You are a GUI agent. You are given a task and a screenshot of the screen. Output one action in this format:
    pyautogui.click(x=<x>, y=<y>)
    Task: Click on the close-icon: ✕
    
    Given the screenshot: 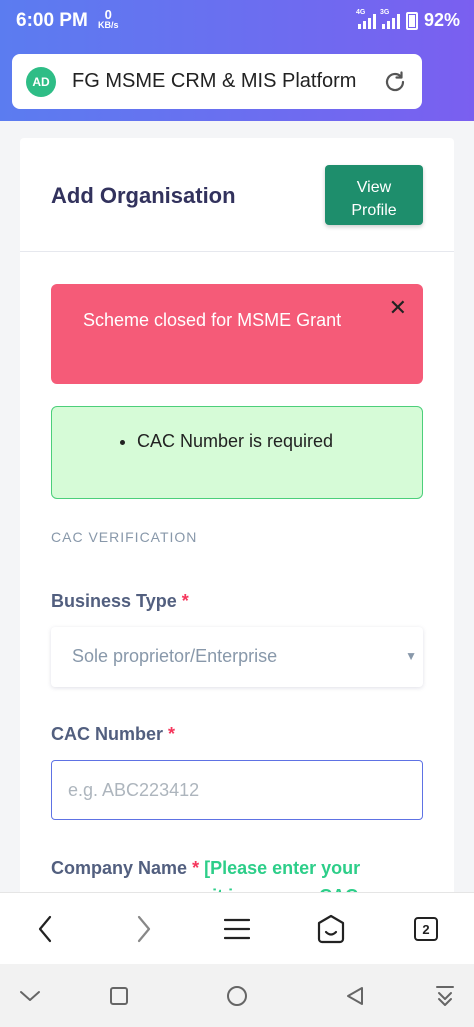 What is the action you would take?
    pyautogui.click(x=398, y=308)
    